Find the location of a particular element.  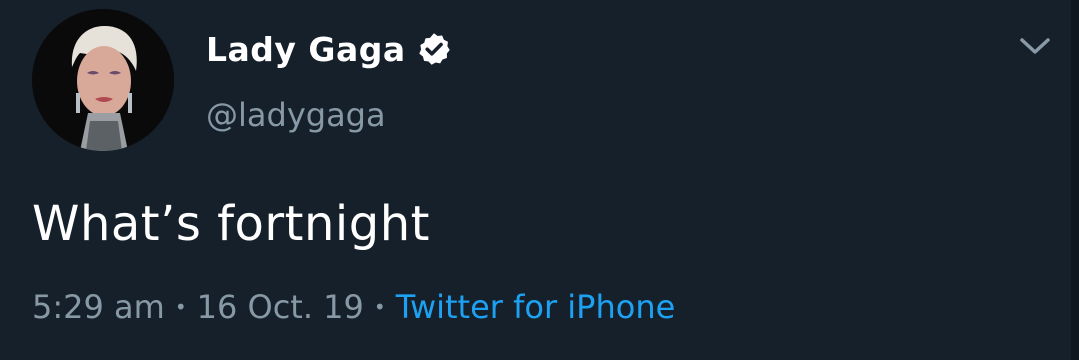

display-name: Lady Gaga is located at coordinates (306, 49).